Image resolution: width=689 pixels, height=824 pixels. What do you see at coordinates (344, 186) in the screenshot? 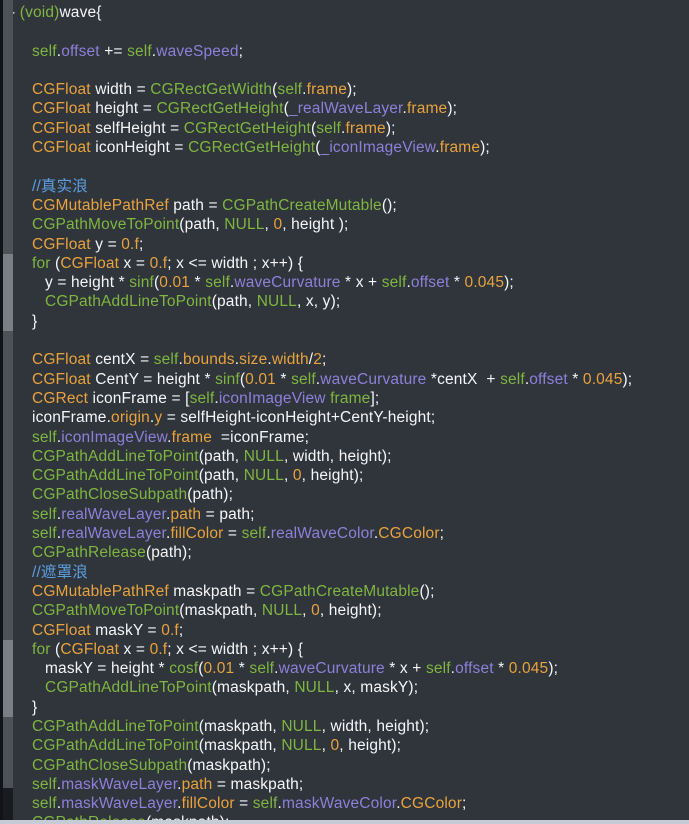
I see `code-line: //真实浪` at bounding box center [344, 186].